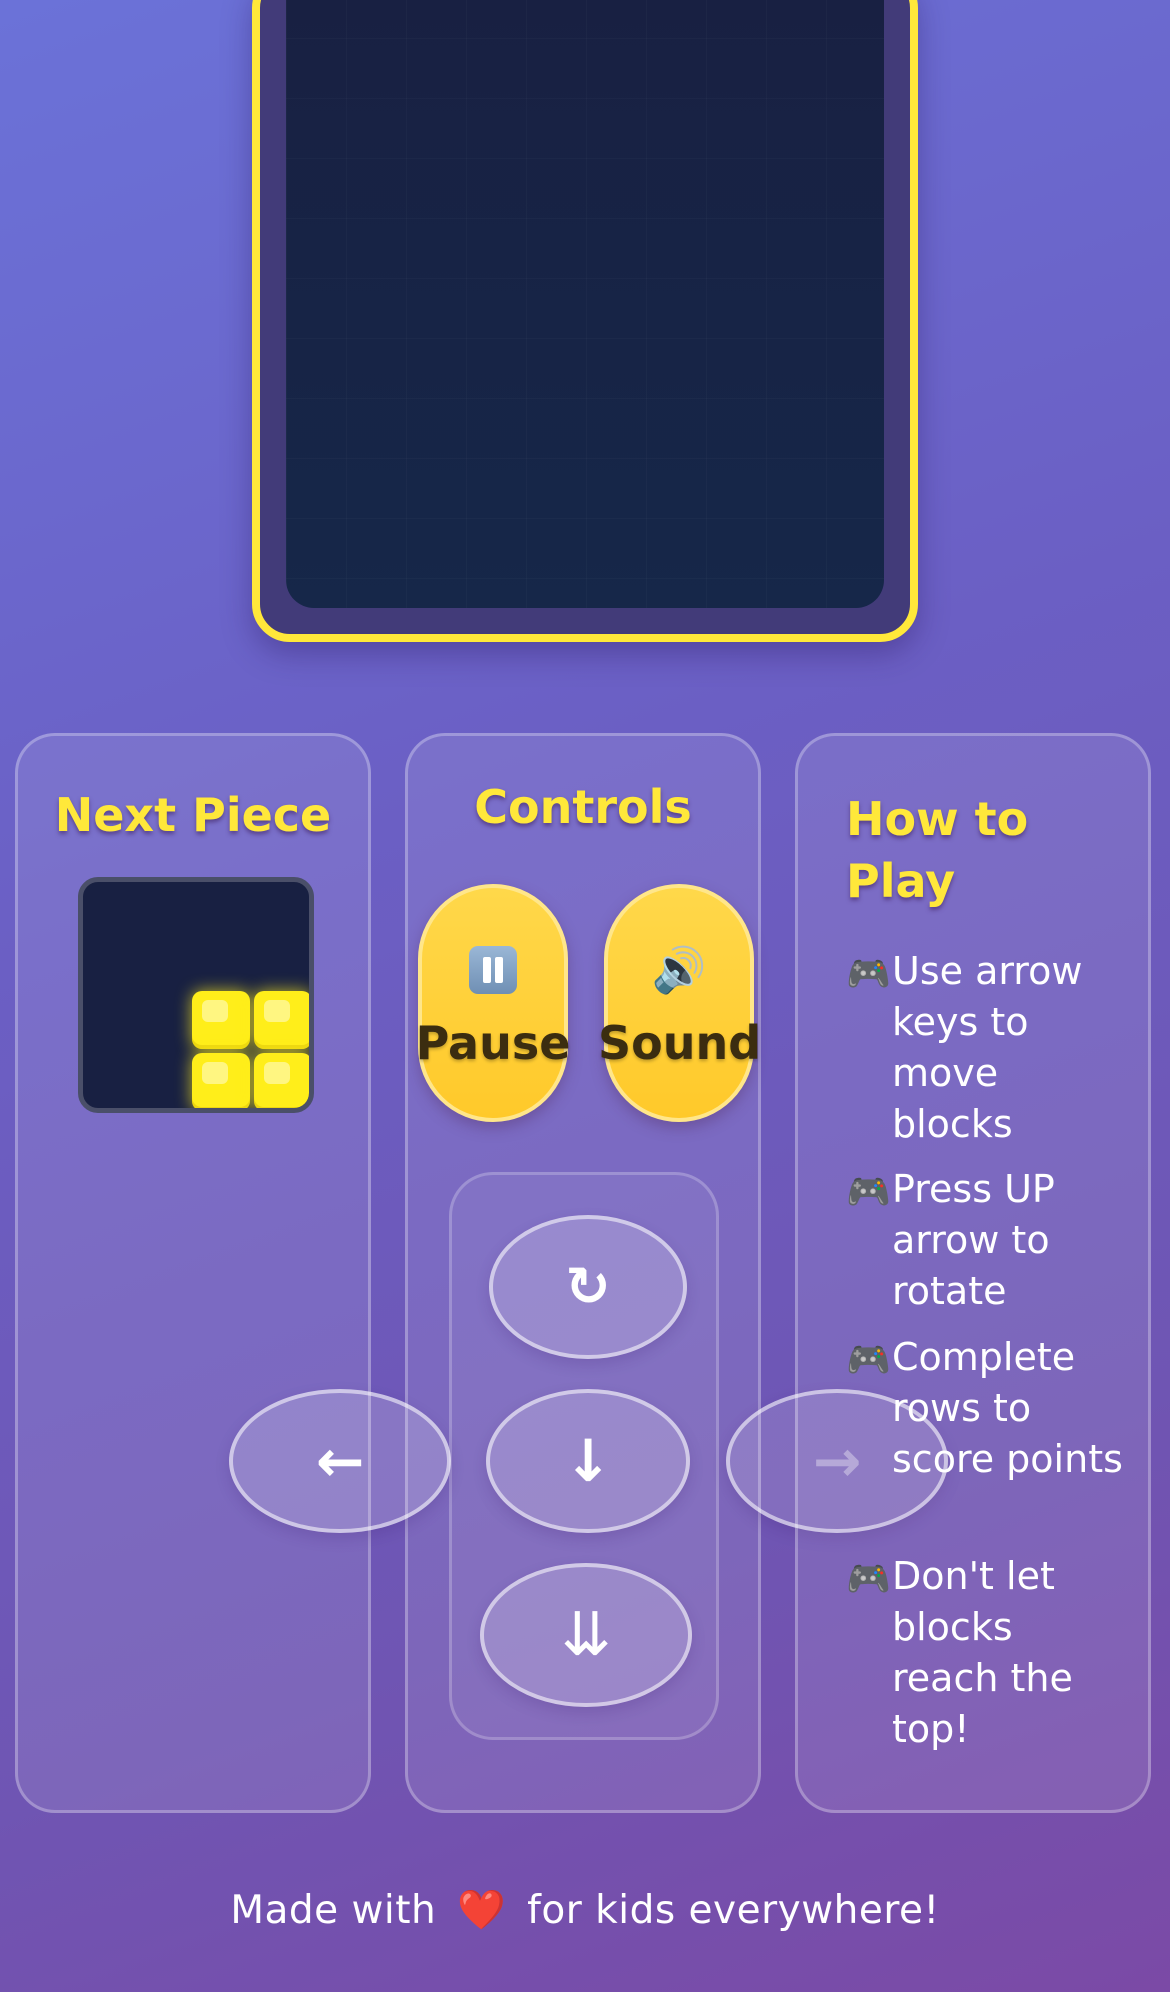 The height and width of the screenshot is (1992, 1170). Describe the element at coordinates (950, 1240) in the screenshot. I see `help-item: 🎮 Press UP arrow to rotate` at that location.